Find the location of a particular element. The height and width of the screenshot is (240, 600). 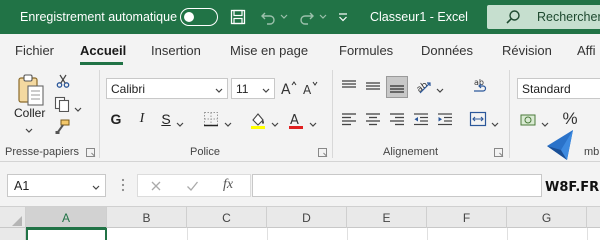

toggle-knob is located at coordinates (189, 16).